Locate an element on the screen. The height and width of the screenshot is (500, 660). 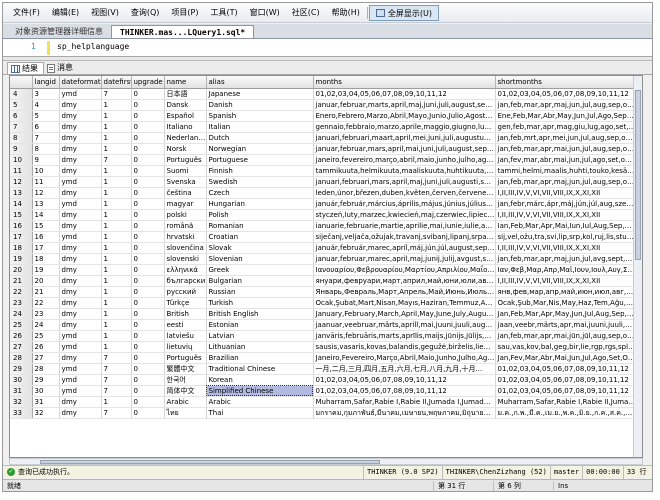
menu-item: 编辑(E) is located at coordinates (65, 13).